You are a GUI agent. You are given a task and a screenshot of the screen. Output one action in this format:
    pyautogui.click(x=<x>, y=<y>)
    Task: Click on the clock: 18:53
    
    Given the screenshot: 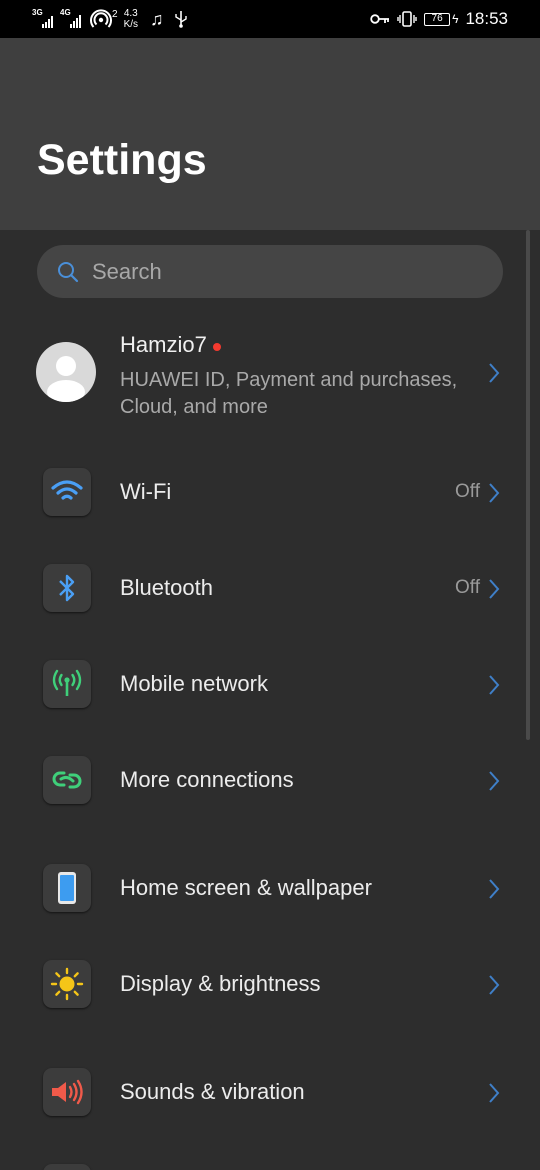 What is the action you would take?
    pyautogui.click(x=486, y=18)
    